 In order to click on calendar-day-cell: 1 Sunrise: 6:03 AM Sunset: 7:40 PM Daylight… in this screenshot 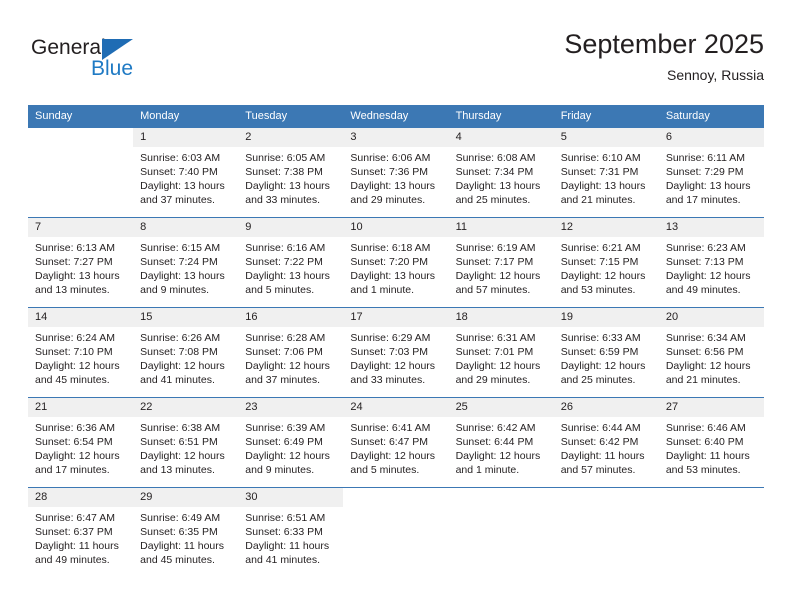, I will do `click(186, 173)`.